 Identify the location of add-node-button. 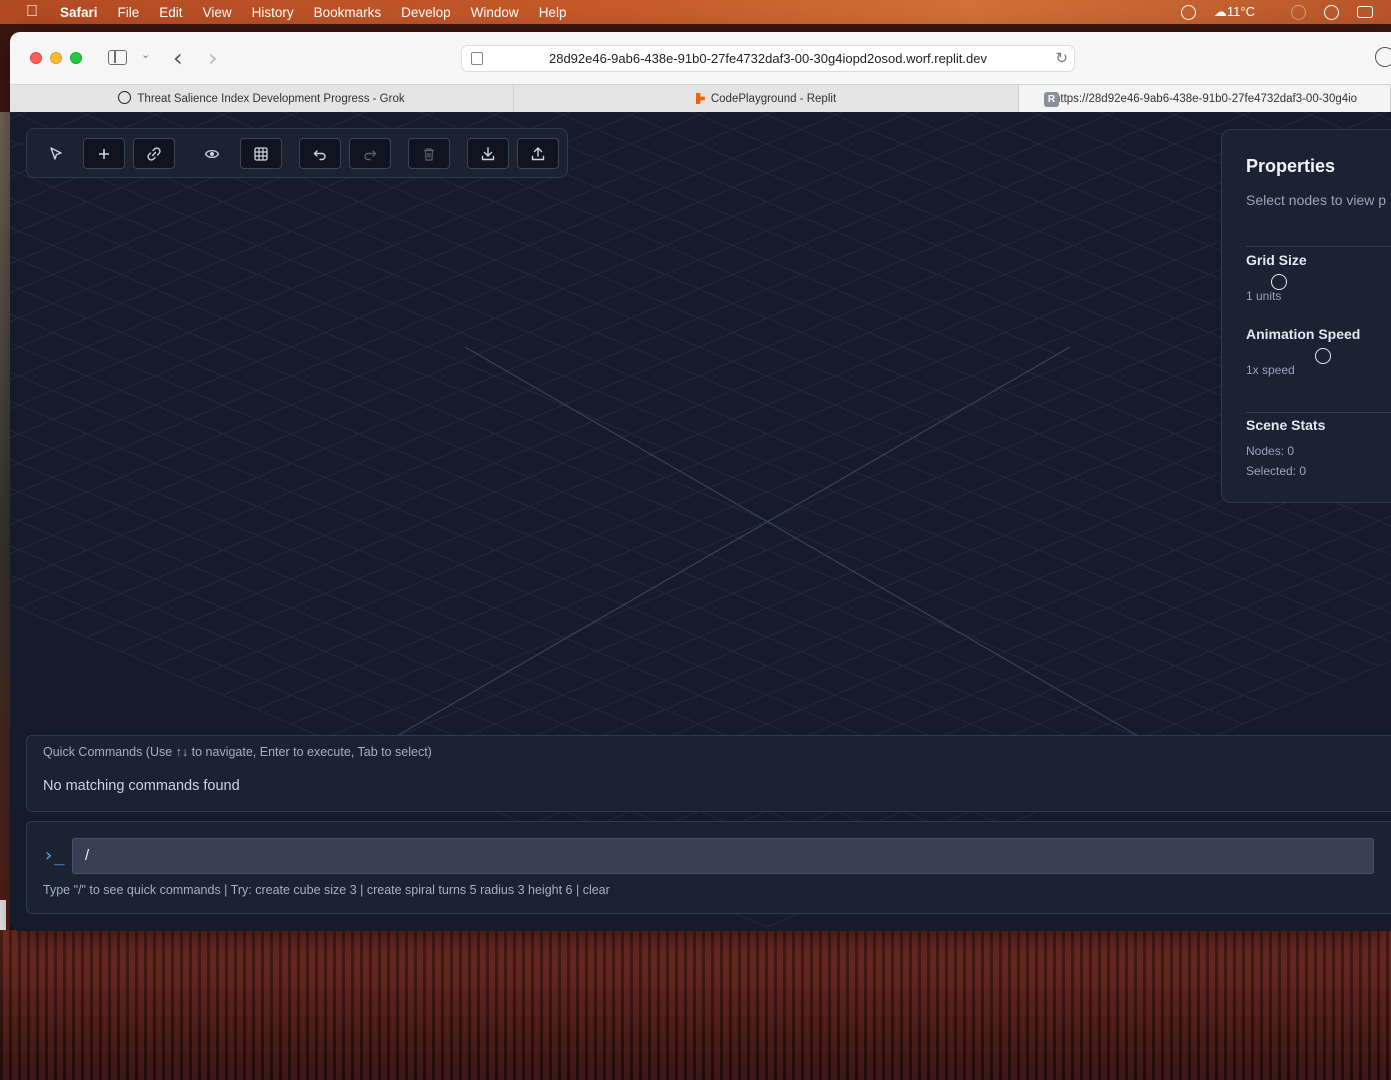
(104, 153).